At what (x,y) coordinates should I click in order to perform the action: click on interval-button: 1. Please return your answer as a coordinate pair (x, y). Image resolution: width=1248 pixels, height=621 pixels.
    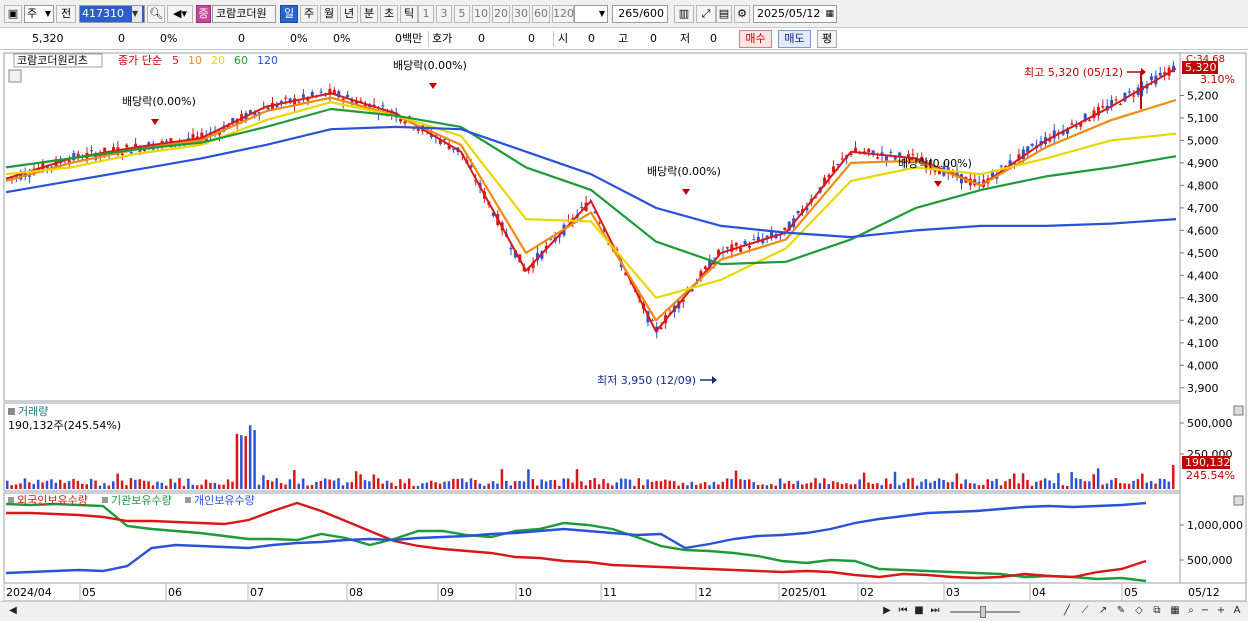
    Looking at the image, I should click on (426, 14).